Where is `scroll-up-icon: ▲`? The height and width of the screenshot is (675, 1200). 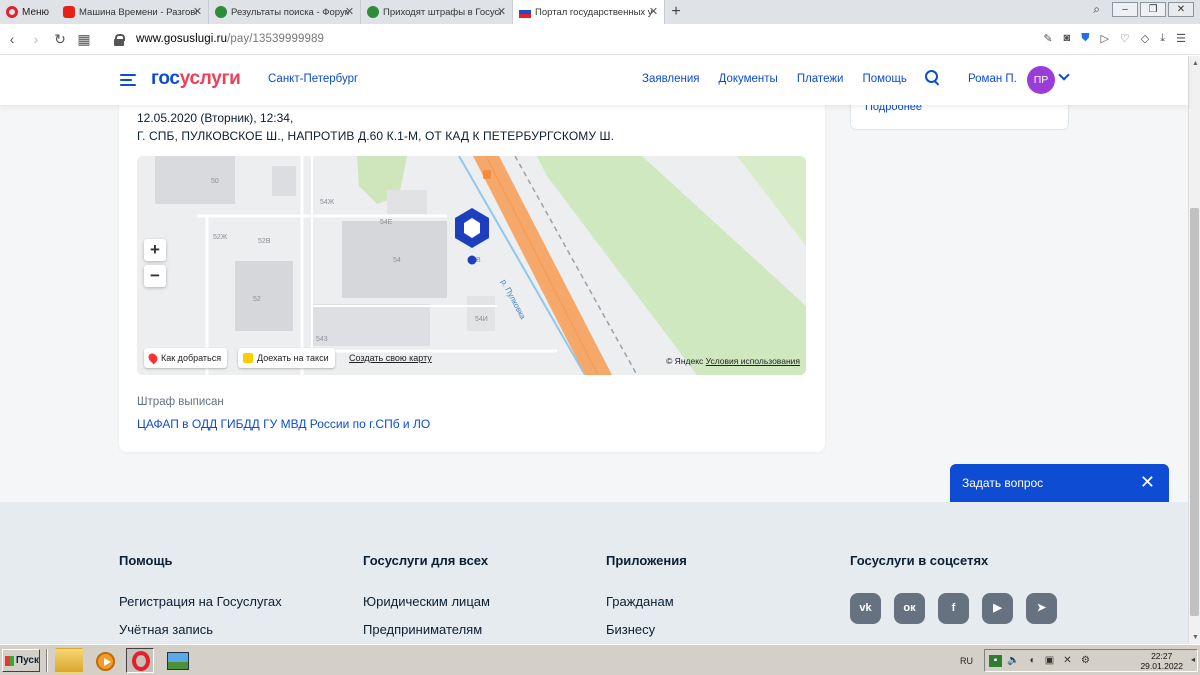 scroll-up-icon: ▲ is located at coordinates (1195, 63).